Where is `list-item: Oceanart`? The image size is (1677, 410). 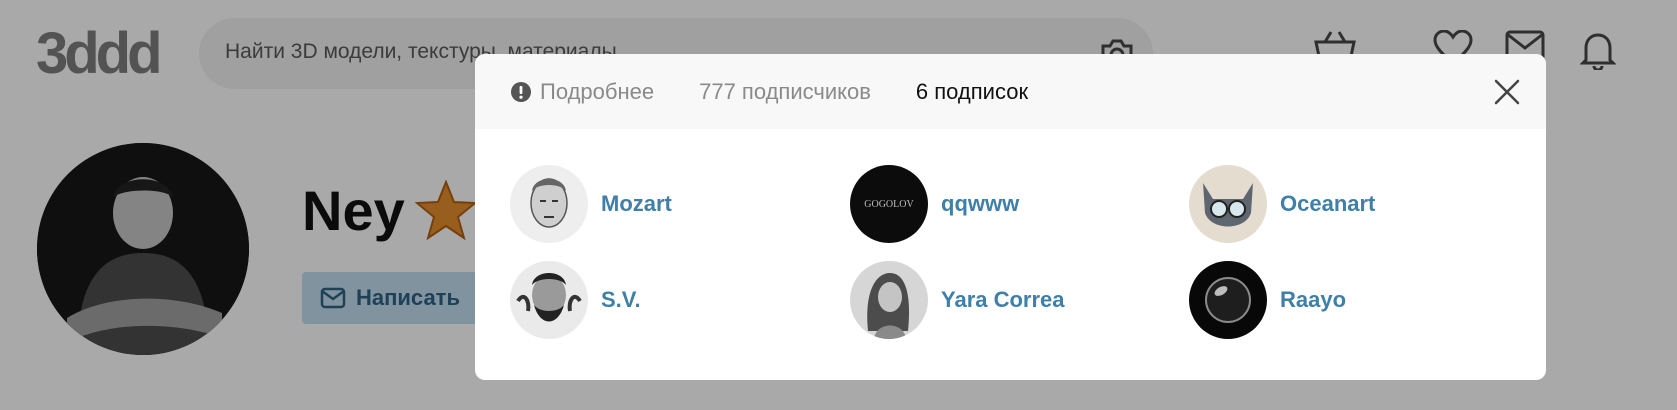 list-item: Oceanart is located at coordinates (1282, 204).